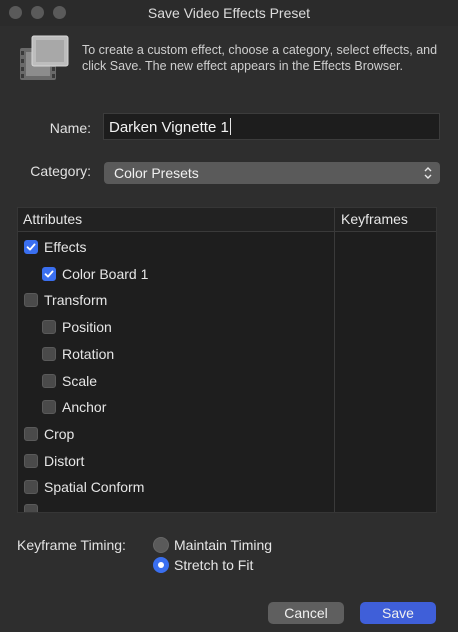 Image resolution: width=458 pixels, height=632 pixels. I want to click on row-label: Effects, so click(65, 247).